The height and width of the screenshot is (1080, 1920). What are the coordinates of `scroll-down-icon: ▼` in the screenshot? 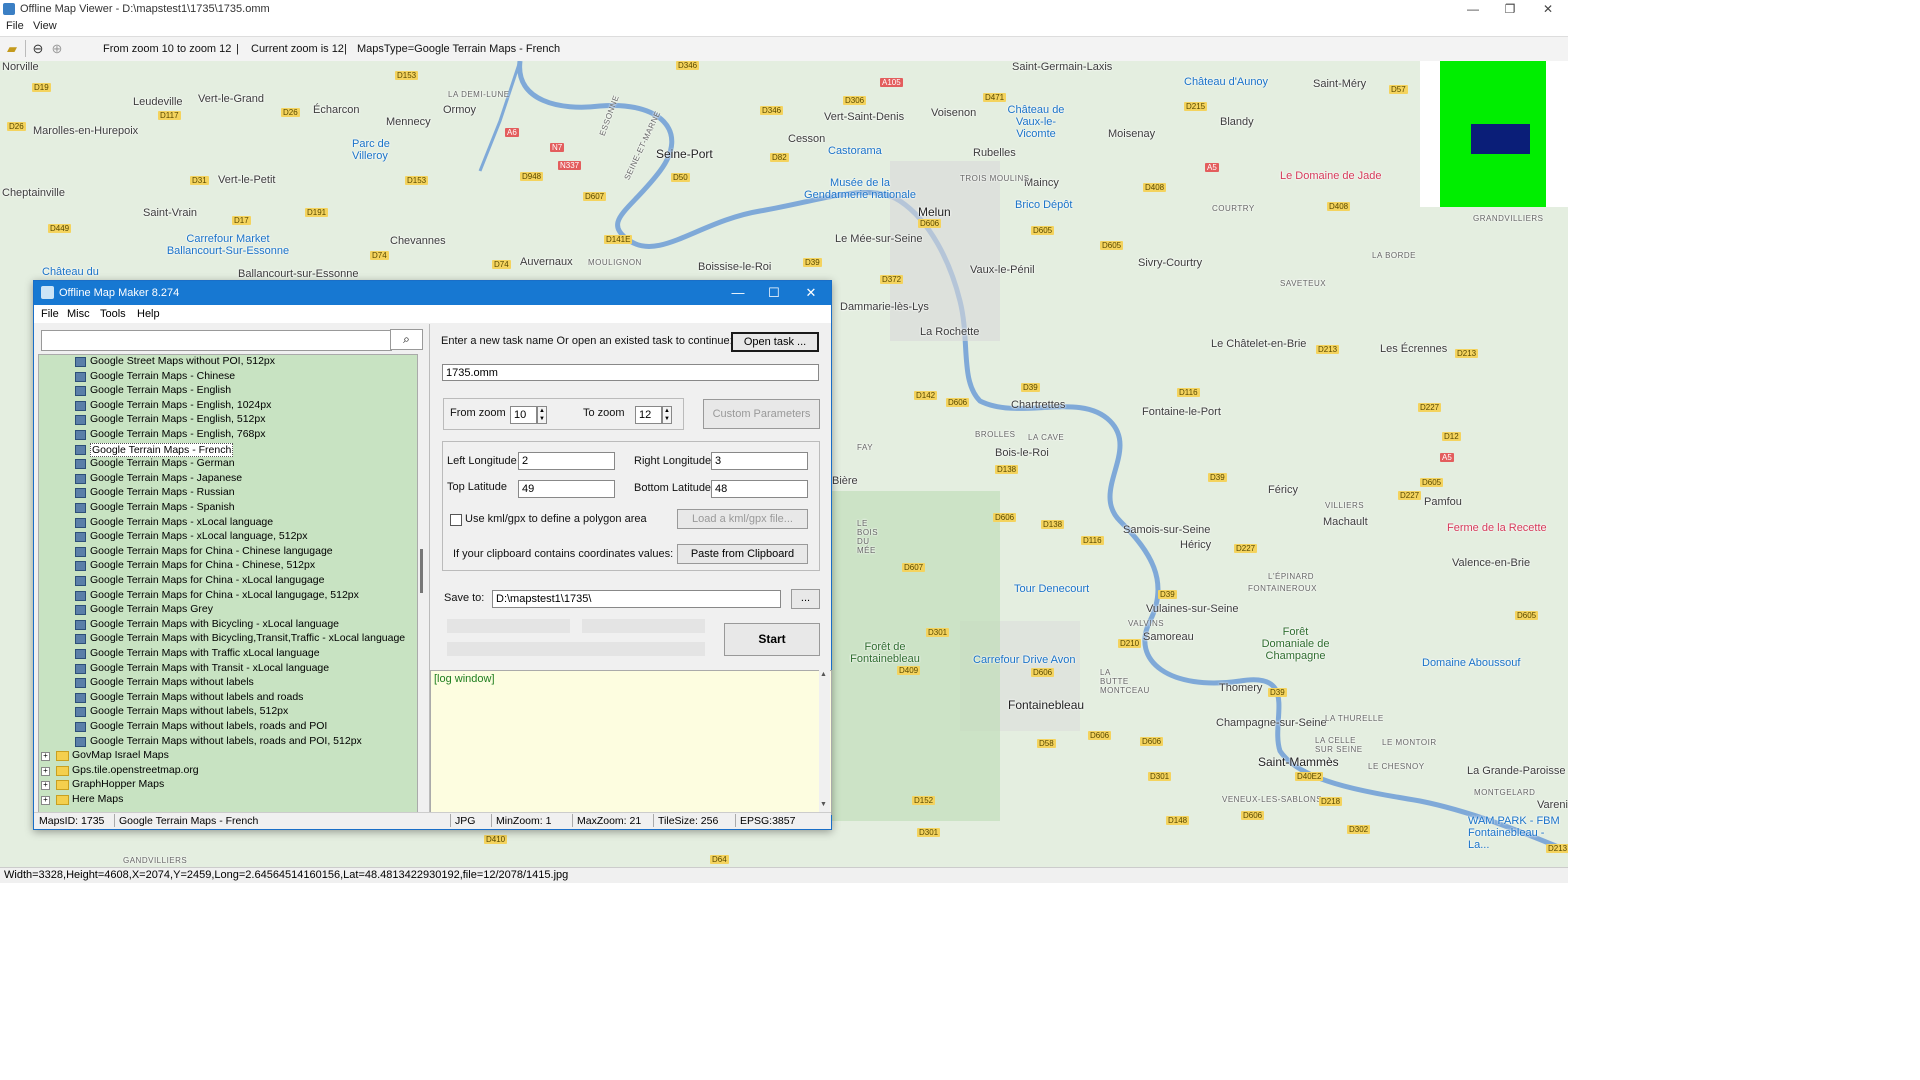 It's located at (823, 804).